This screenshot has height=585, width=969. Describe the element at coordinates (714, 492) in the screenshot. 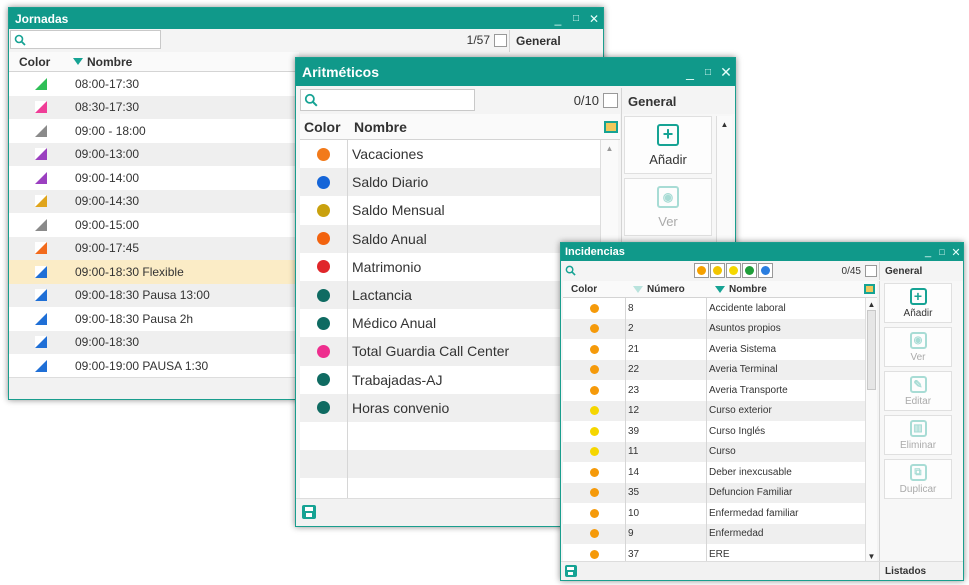

I see `table-row: 35 Defuncion Familiar` at that location.